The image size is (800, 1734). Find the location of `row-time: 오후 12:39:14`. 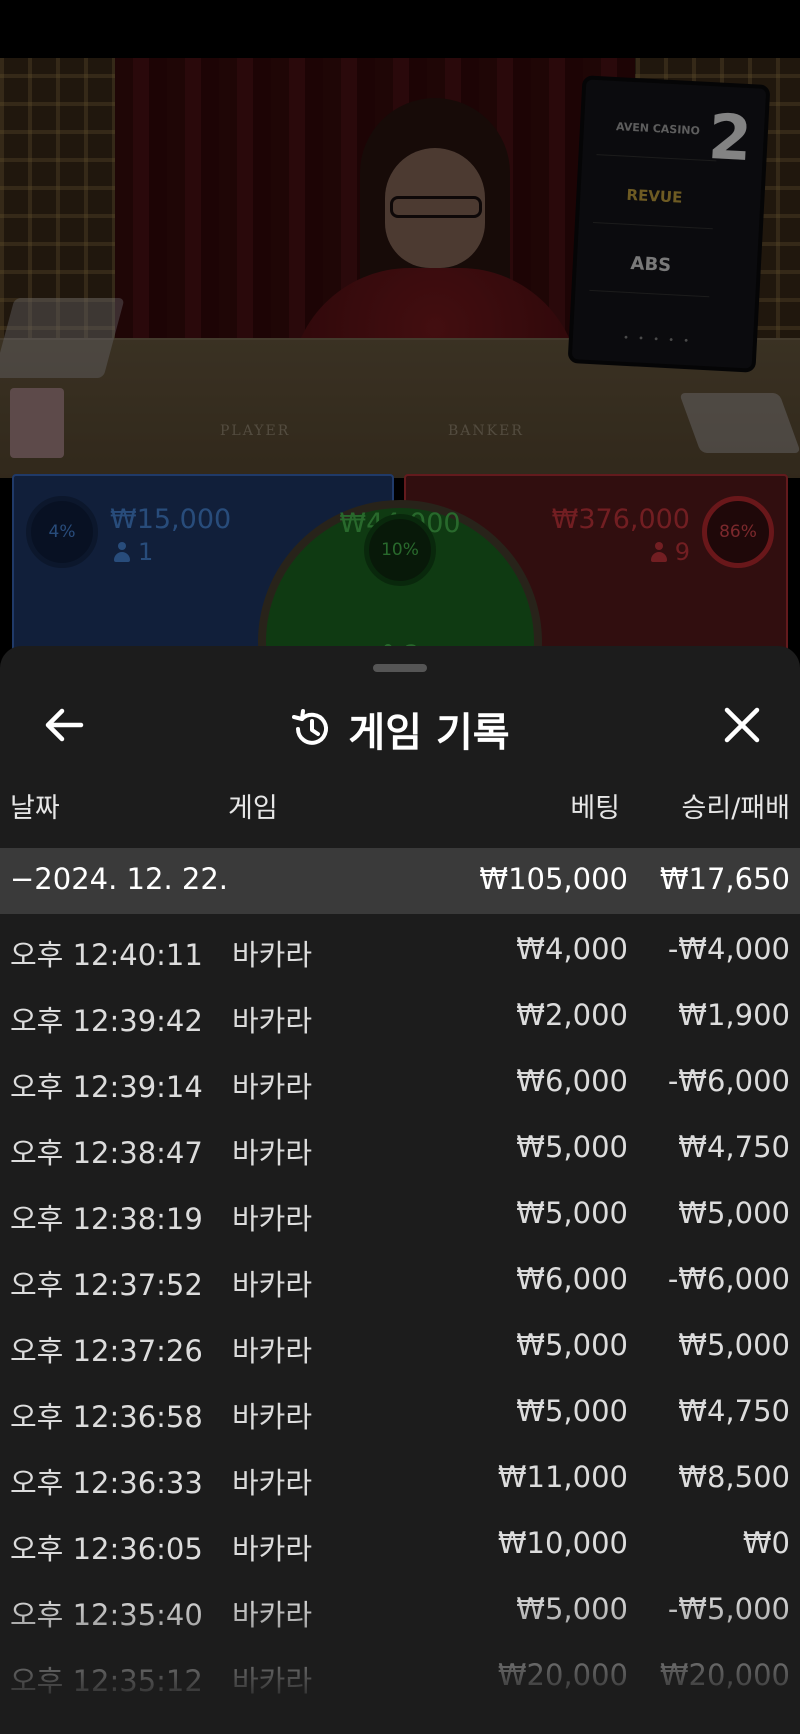

row-time: 오후 12:39:14 is located at coordinates (106, 1087).